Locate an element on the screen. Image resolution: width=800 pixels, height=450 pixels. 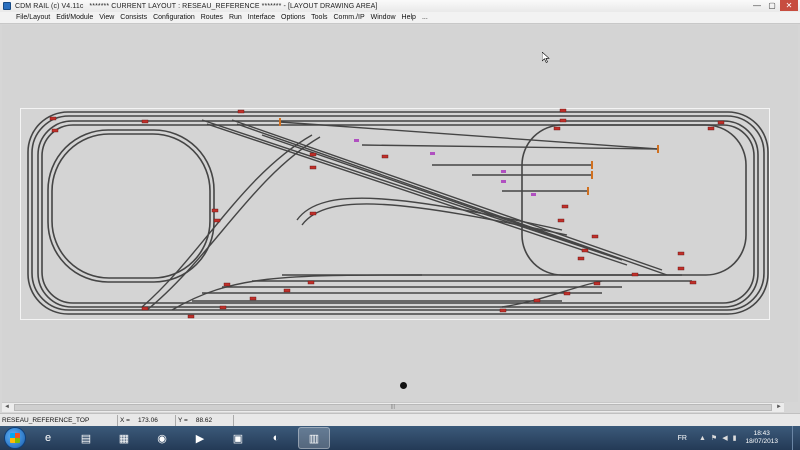
status-x-coordinate: X = 173.06 is located at coordinates (147, 420).